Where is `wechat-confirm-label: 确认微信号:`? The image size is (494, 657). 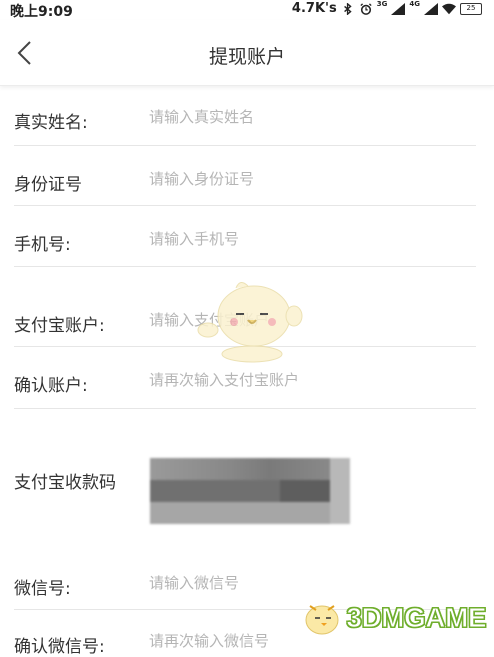 wechat-confirm-label: 确认微信号: is located at coordinates (59, 644).